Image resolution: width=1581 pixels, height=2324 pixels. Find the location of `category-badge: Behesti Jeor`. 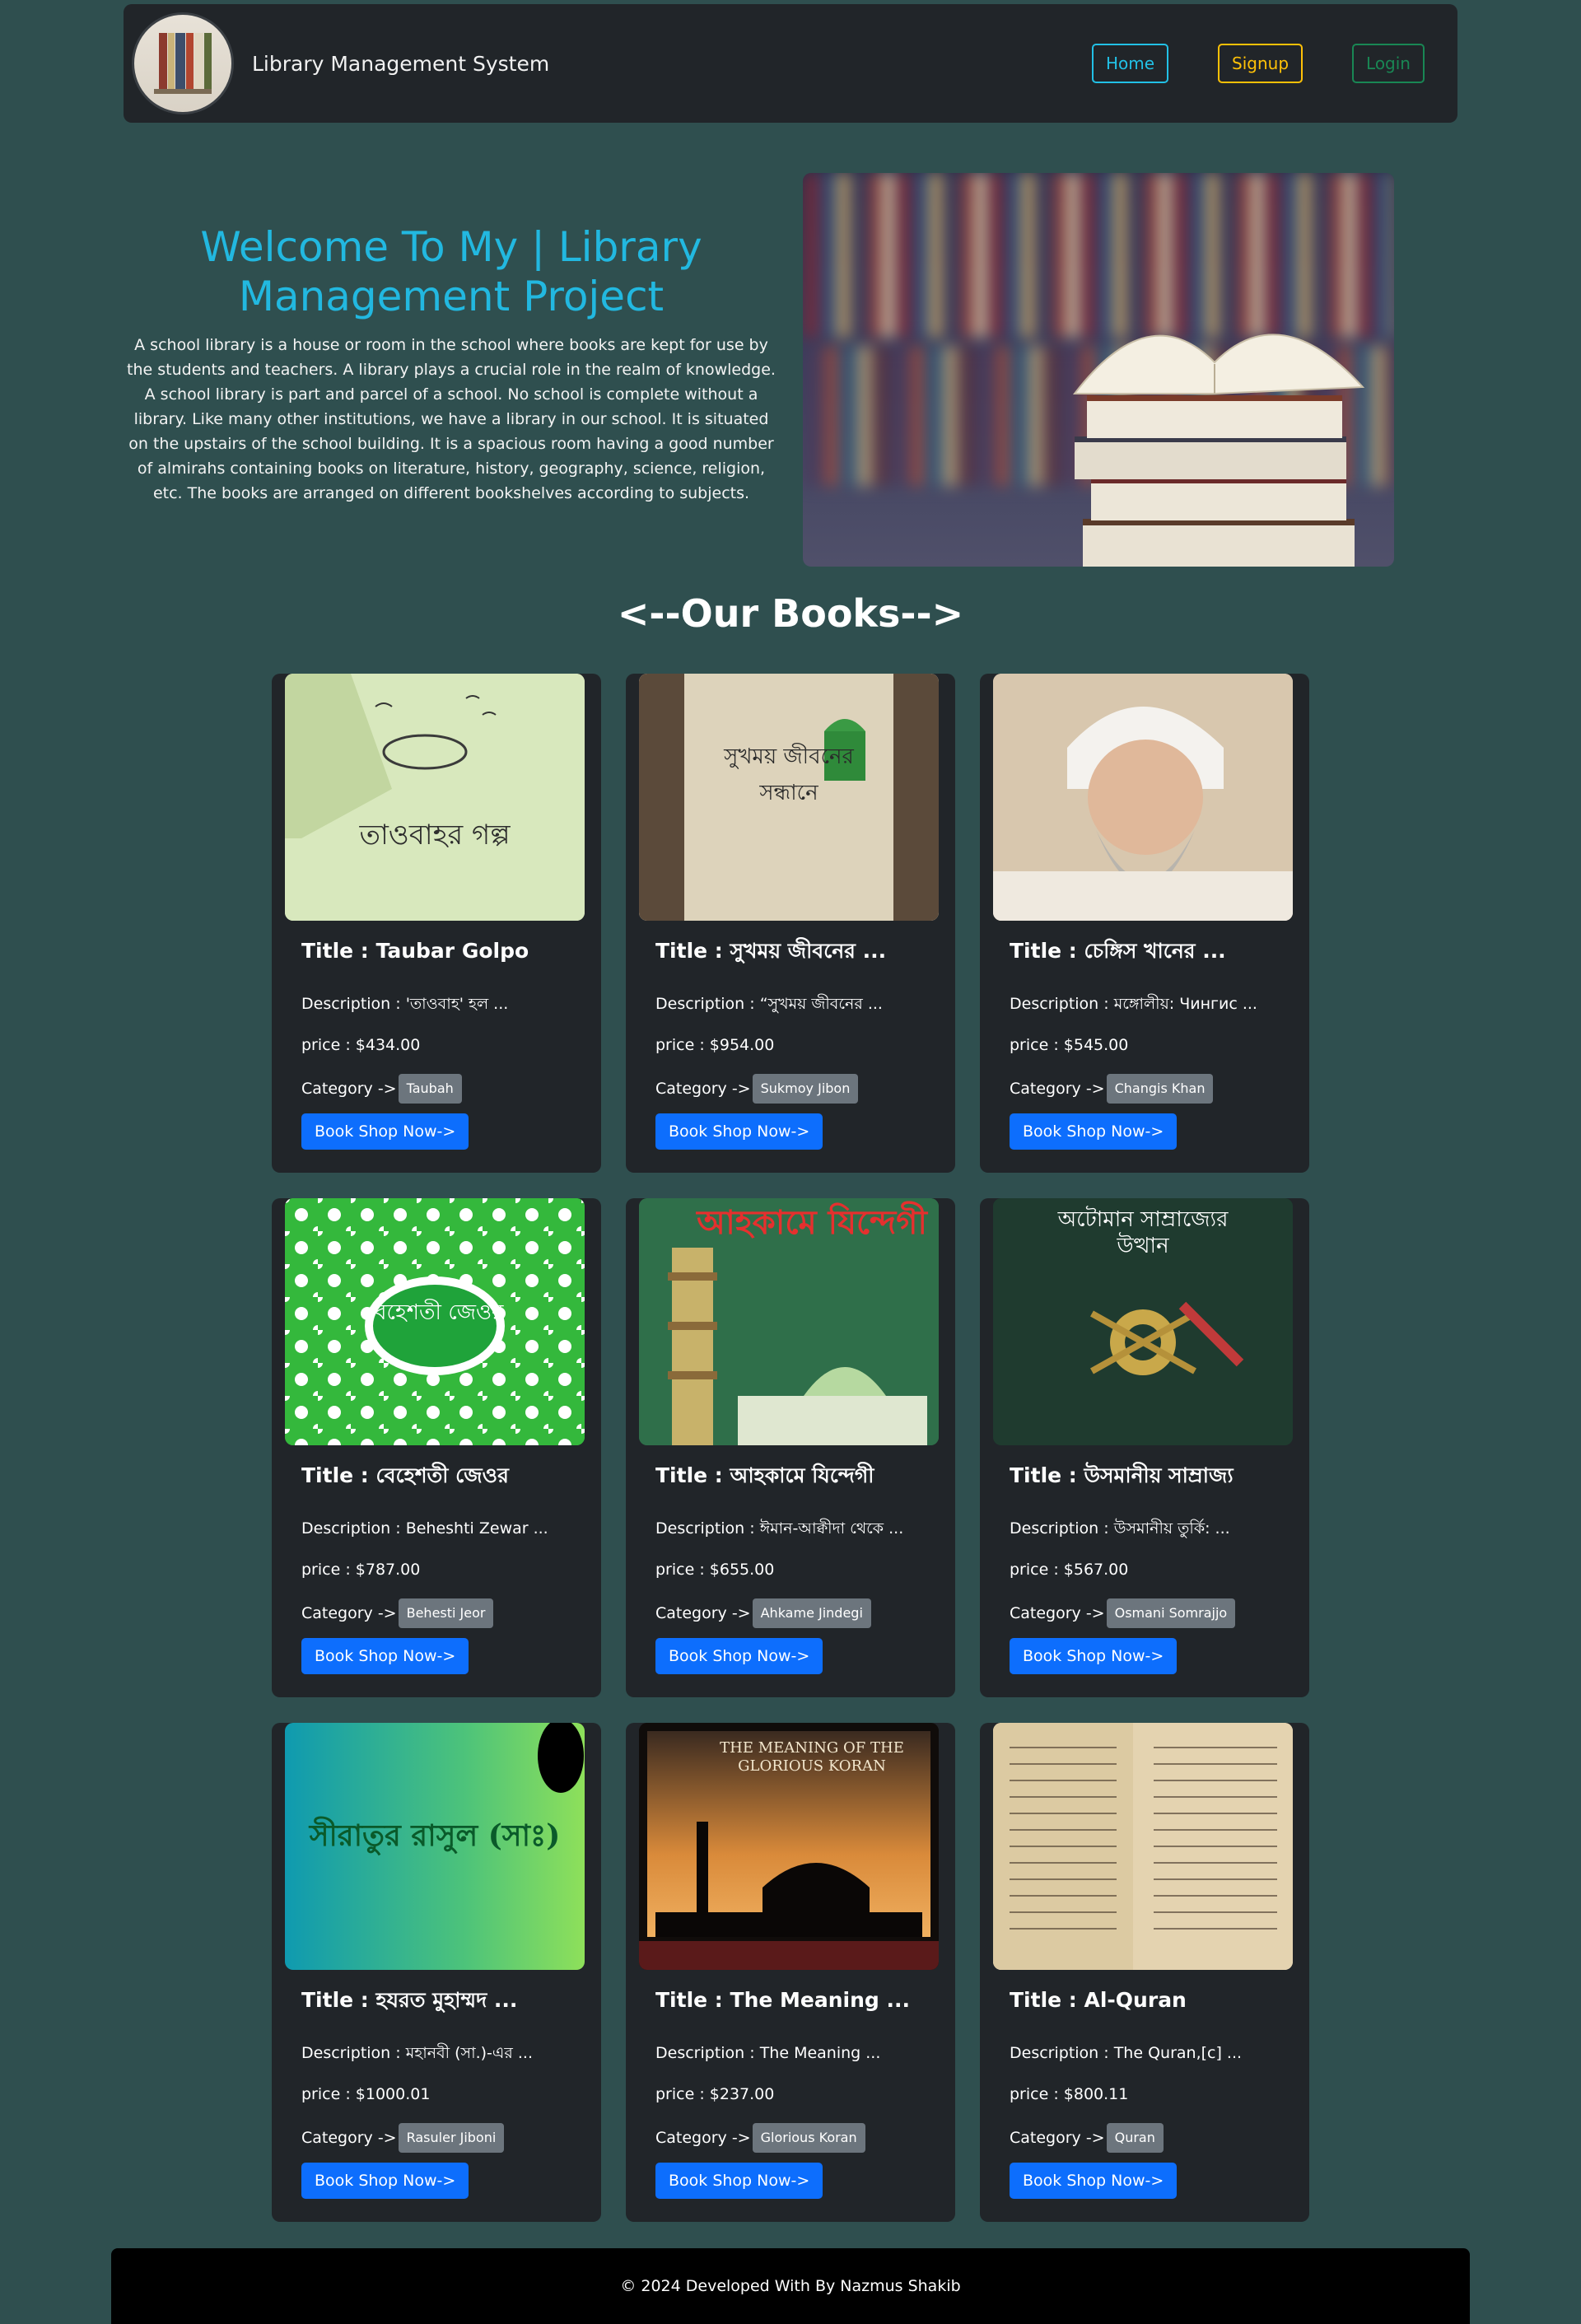

category-badge: Behesti Jeor is located at coordinates (446, 1613).